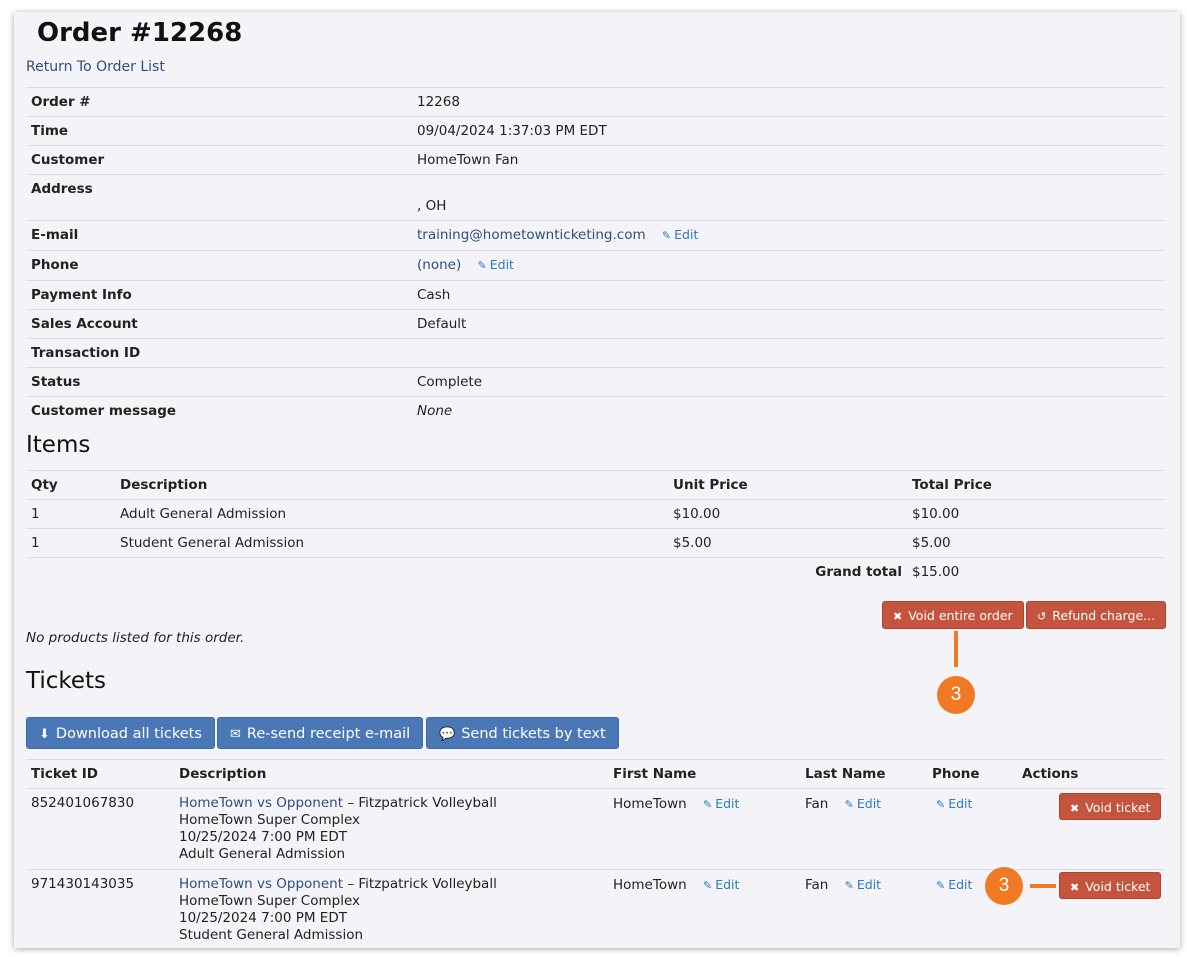 The height and width of the screenshot is (957, 1187). I want to click on event-datetime: 10/25/2024 7:00 PM EDT, so click(263, 918).